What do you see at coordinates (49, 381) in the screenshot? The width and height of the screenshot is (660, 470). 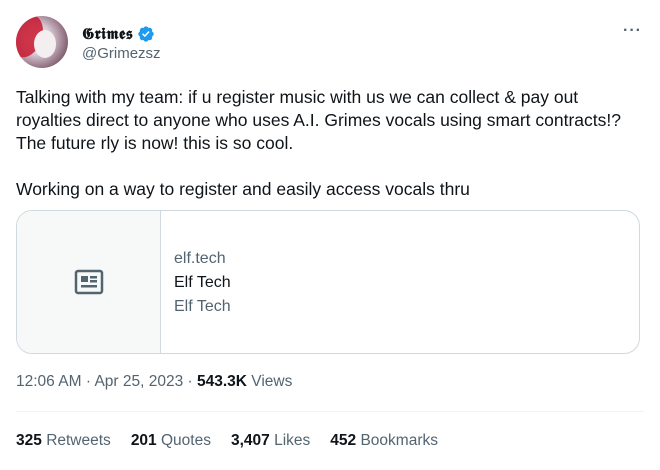 I see `tweet-time: 12:06 AM` at bounding box center [49, 381].